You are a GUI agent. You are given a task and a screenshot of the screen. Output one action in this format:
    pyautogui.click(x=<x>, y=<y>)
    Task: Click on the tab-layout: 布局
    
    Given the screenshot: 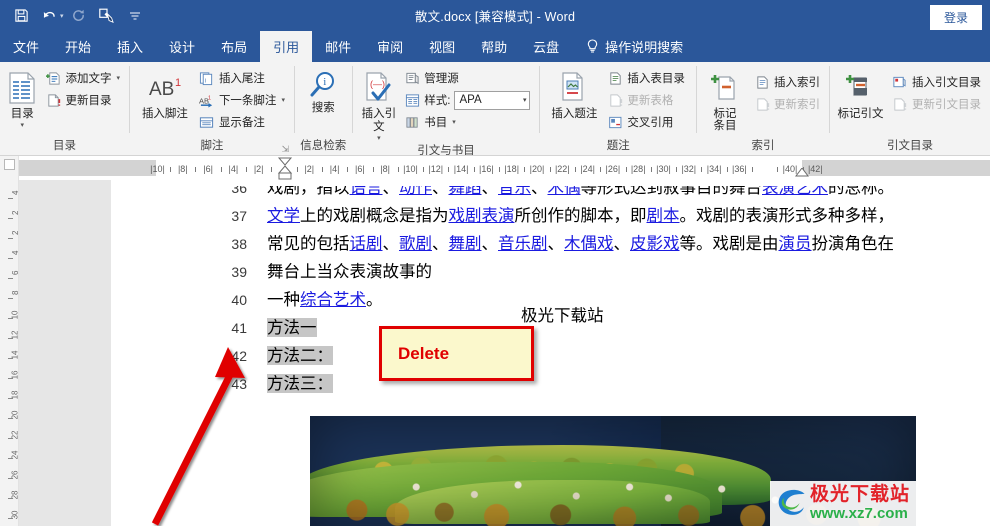 What is the action you would take?
    pyautogui.click(x=234, y=46)
    